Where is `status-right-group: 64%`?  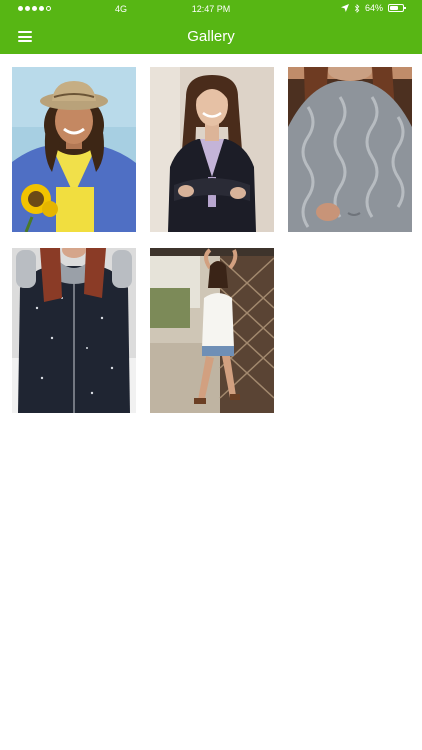
status-right-group: 64% is located at coordinates (373, 8).